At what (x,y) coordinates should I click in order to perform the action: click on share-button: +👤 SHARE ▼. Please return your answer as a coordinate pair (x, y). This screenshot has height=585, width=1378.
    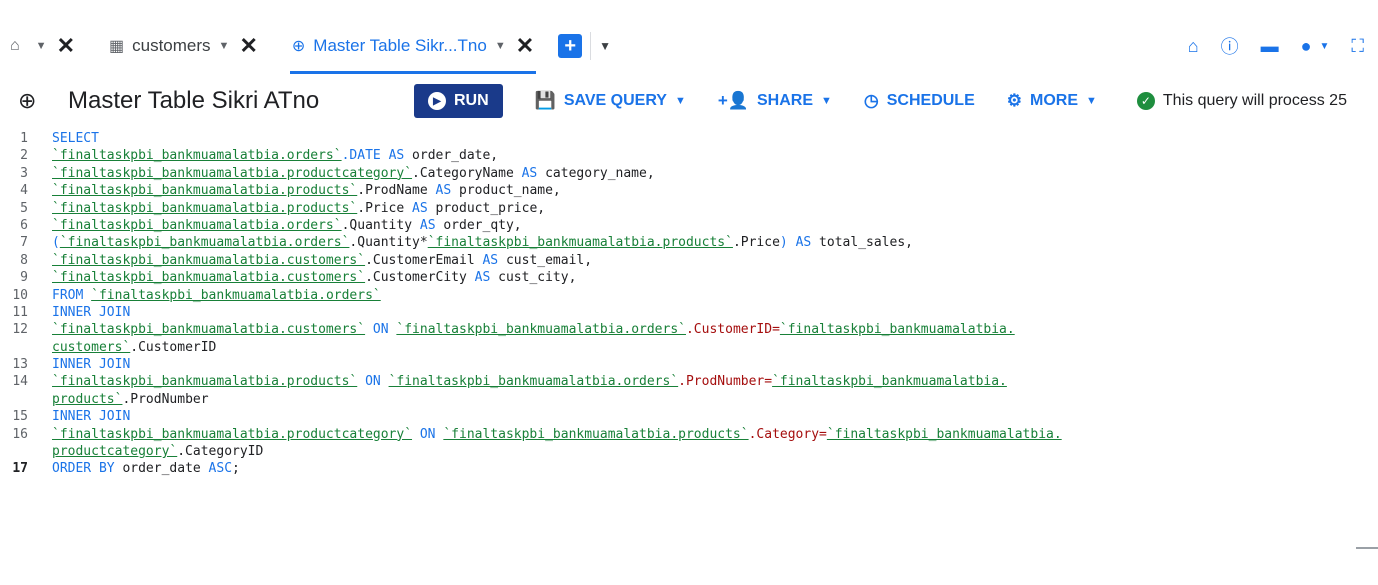
    Looking at the image, I should click on (775, 101).